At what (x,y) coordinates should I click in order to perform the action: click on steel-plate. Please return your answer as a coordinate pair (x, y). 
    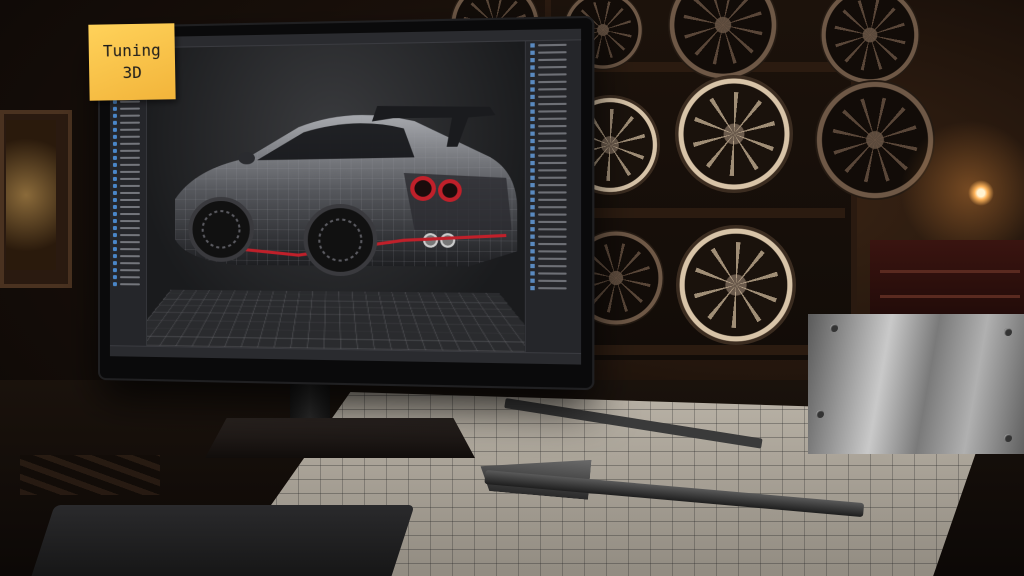
    Looking at the image, I should click on (916, 384).